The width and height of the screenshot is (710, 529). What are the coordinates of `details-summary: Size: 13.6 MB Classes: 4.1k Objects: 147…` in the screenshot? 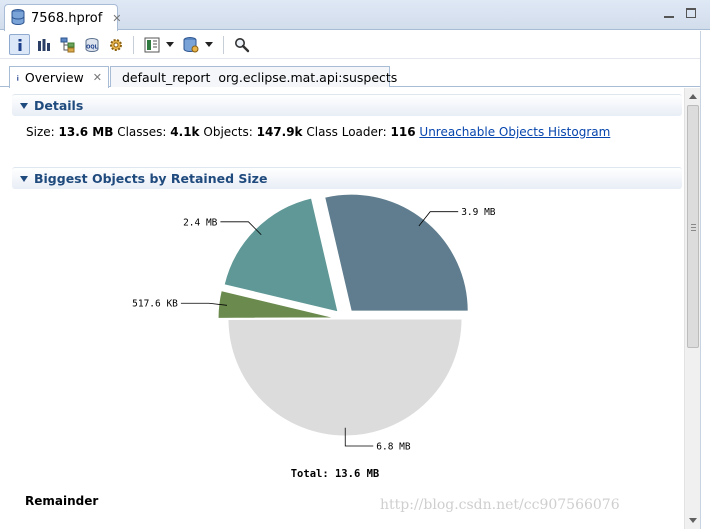 It's located at (318, 132).